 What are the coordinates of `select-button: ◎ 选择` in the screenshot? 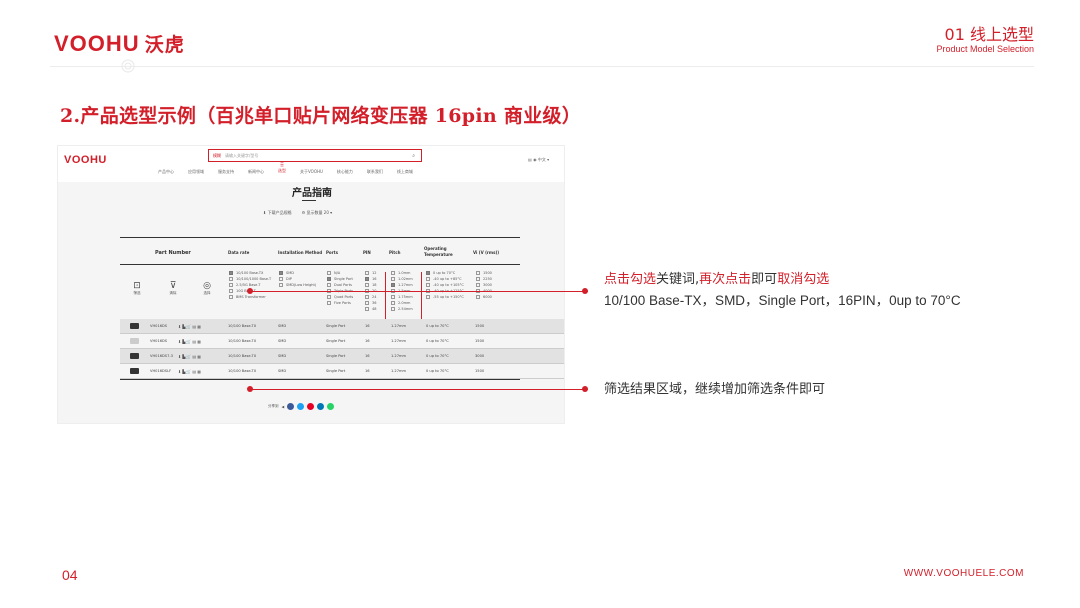 It's located at (207, 288).